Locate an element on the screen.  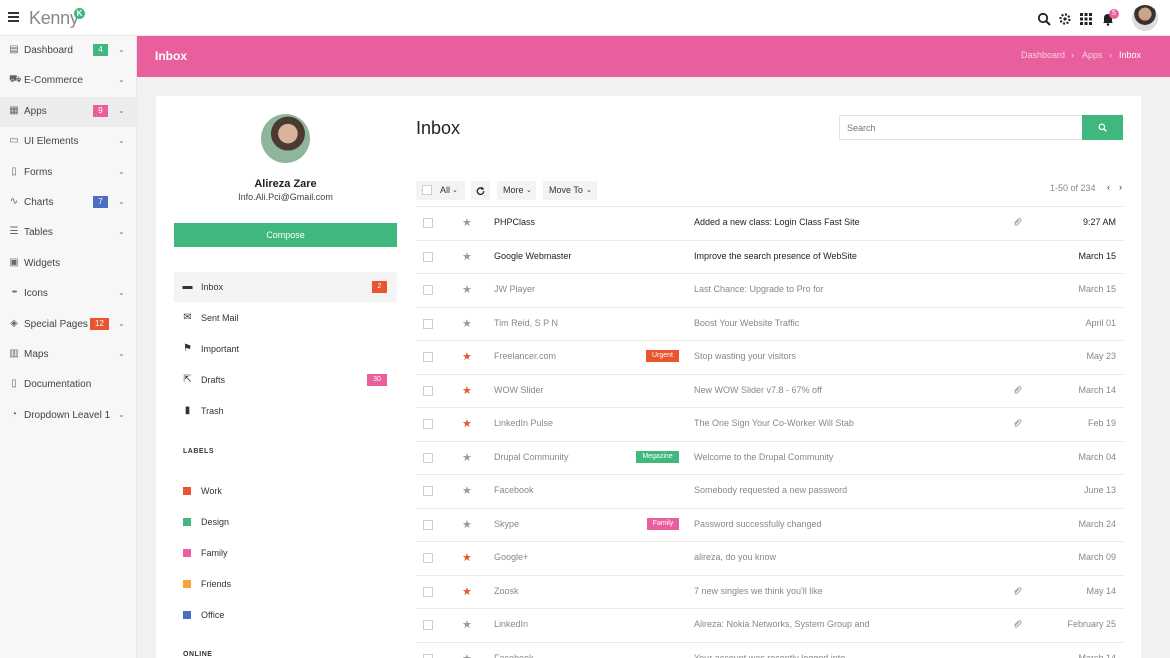
prev-page-button: ‹ is located at coordinates (1108, 187).